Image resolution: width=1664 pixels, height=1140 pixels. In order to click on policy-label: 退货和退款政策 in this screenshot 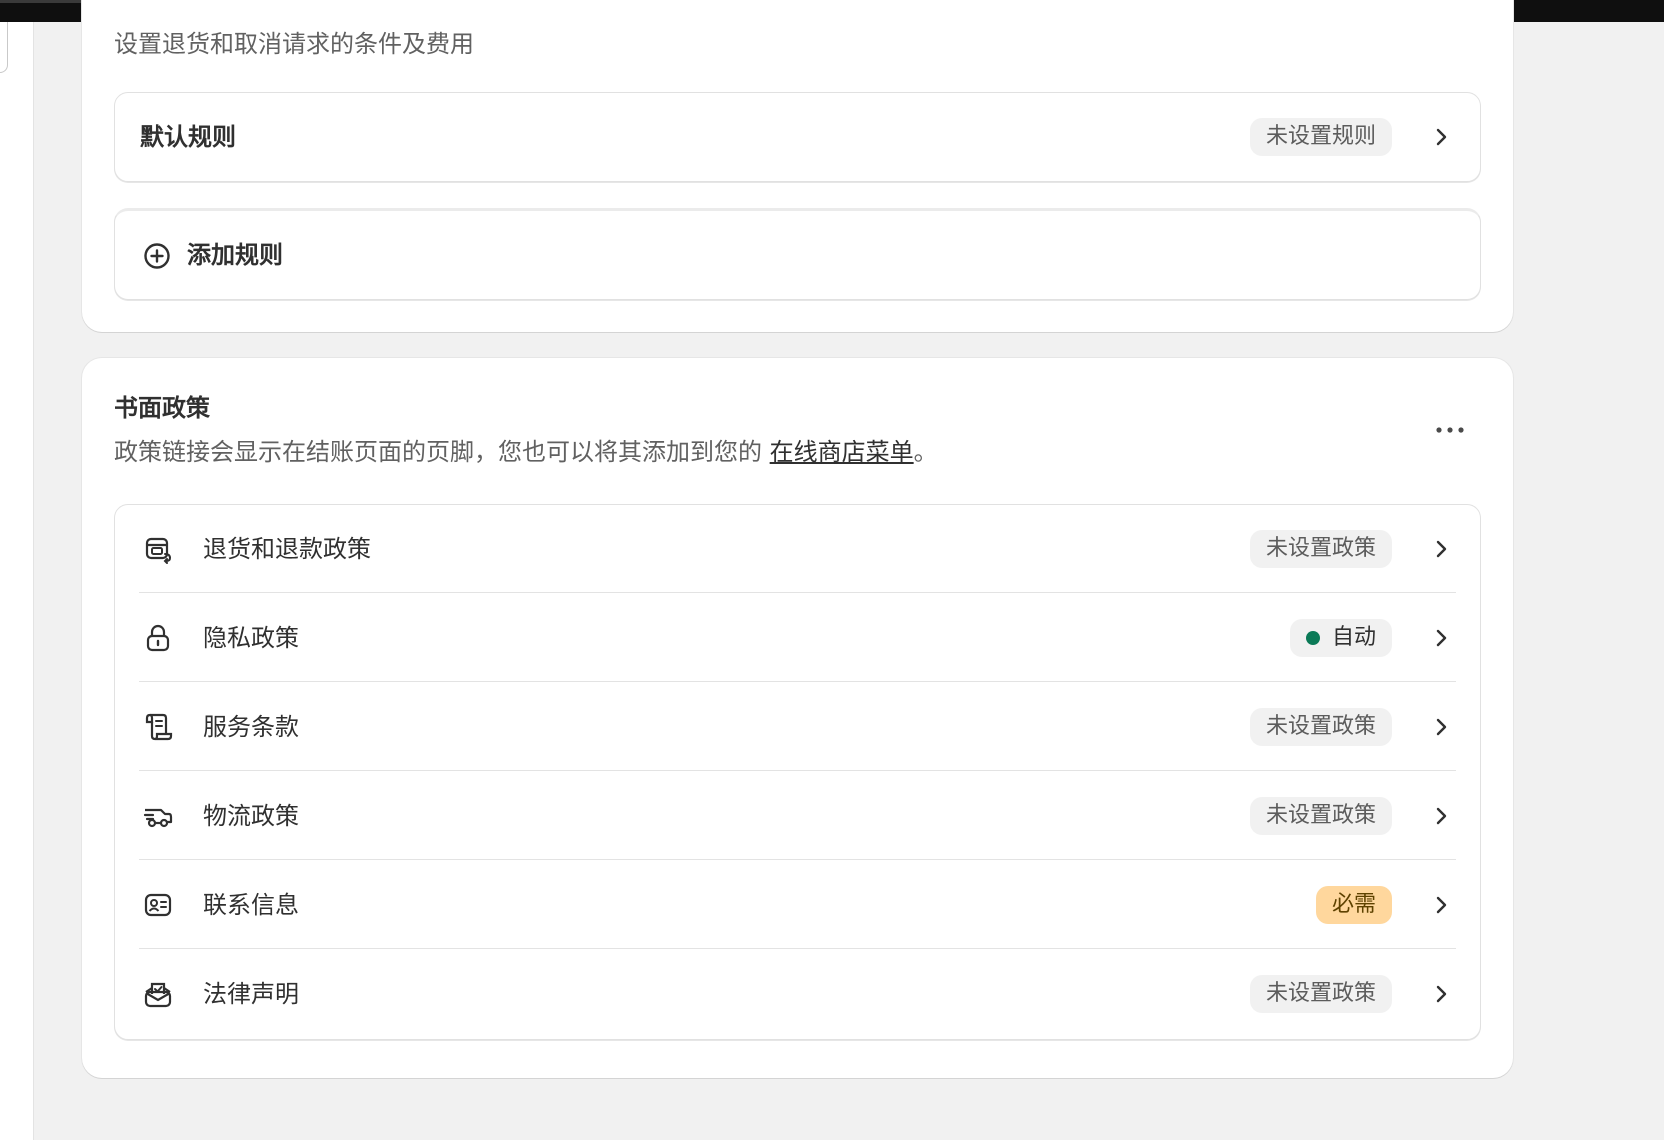, I will do `click(287, 549)`.